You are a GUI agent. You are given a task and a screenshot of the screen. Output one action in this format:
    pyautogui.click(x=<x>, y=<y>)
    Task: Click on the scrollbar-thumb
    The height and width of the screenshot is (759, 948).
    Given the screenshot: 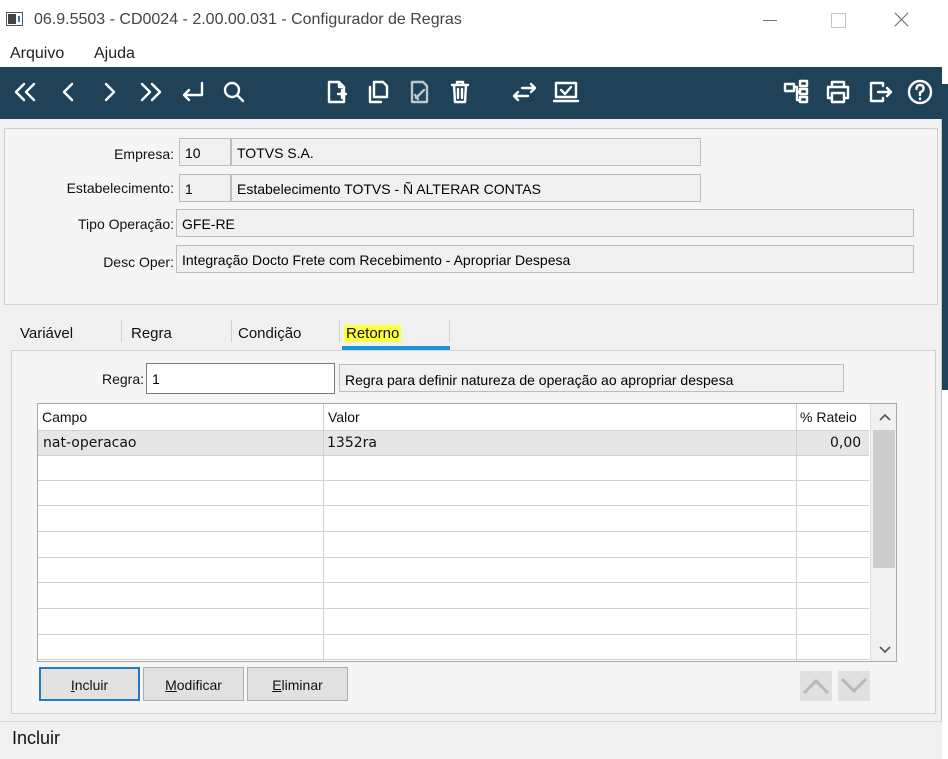 What is the action you would take?
    pyautogui.click(x=884, y=499)
    